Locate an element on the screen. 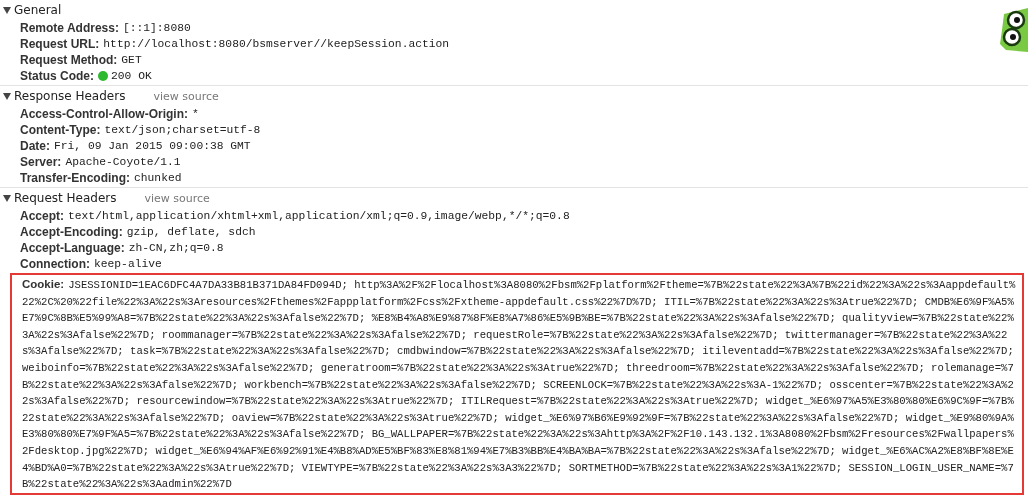  header-name: Content-Type: is located at coordinates (60, 130).